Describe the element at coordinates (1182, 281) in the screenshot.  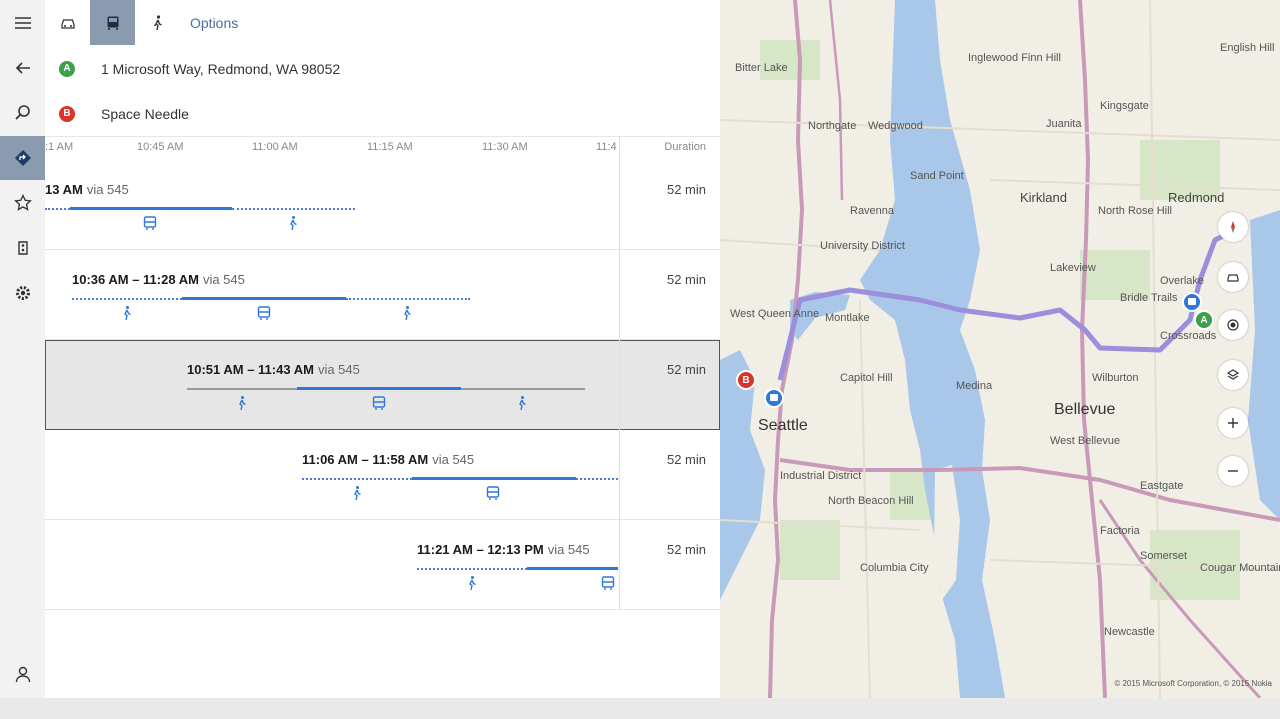
I see `map-label: Overlake` at that location.